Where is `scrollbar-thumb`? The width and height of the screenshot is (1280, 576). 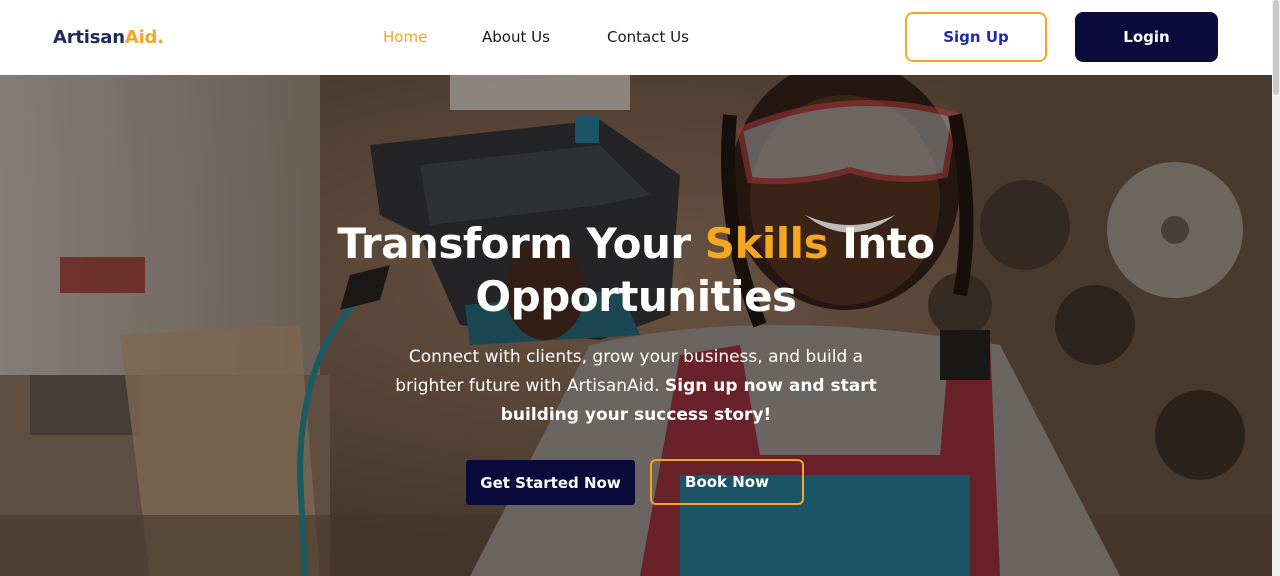
scrollbar-thumb is located at coordinates (1276, 47).